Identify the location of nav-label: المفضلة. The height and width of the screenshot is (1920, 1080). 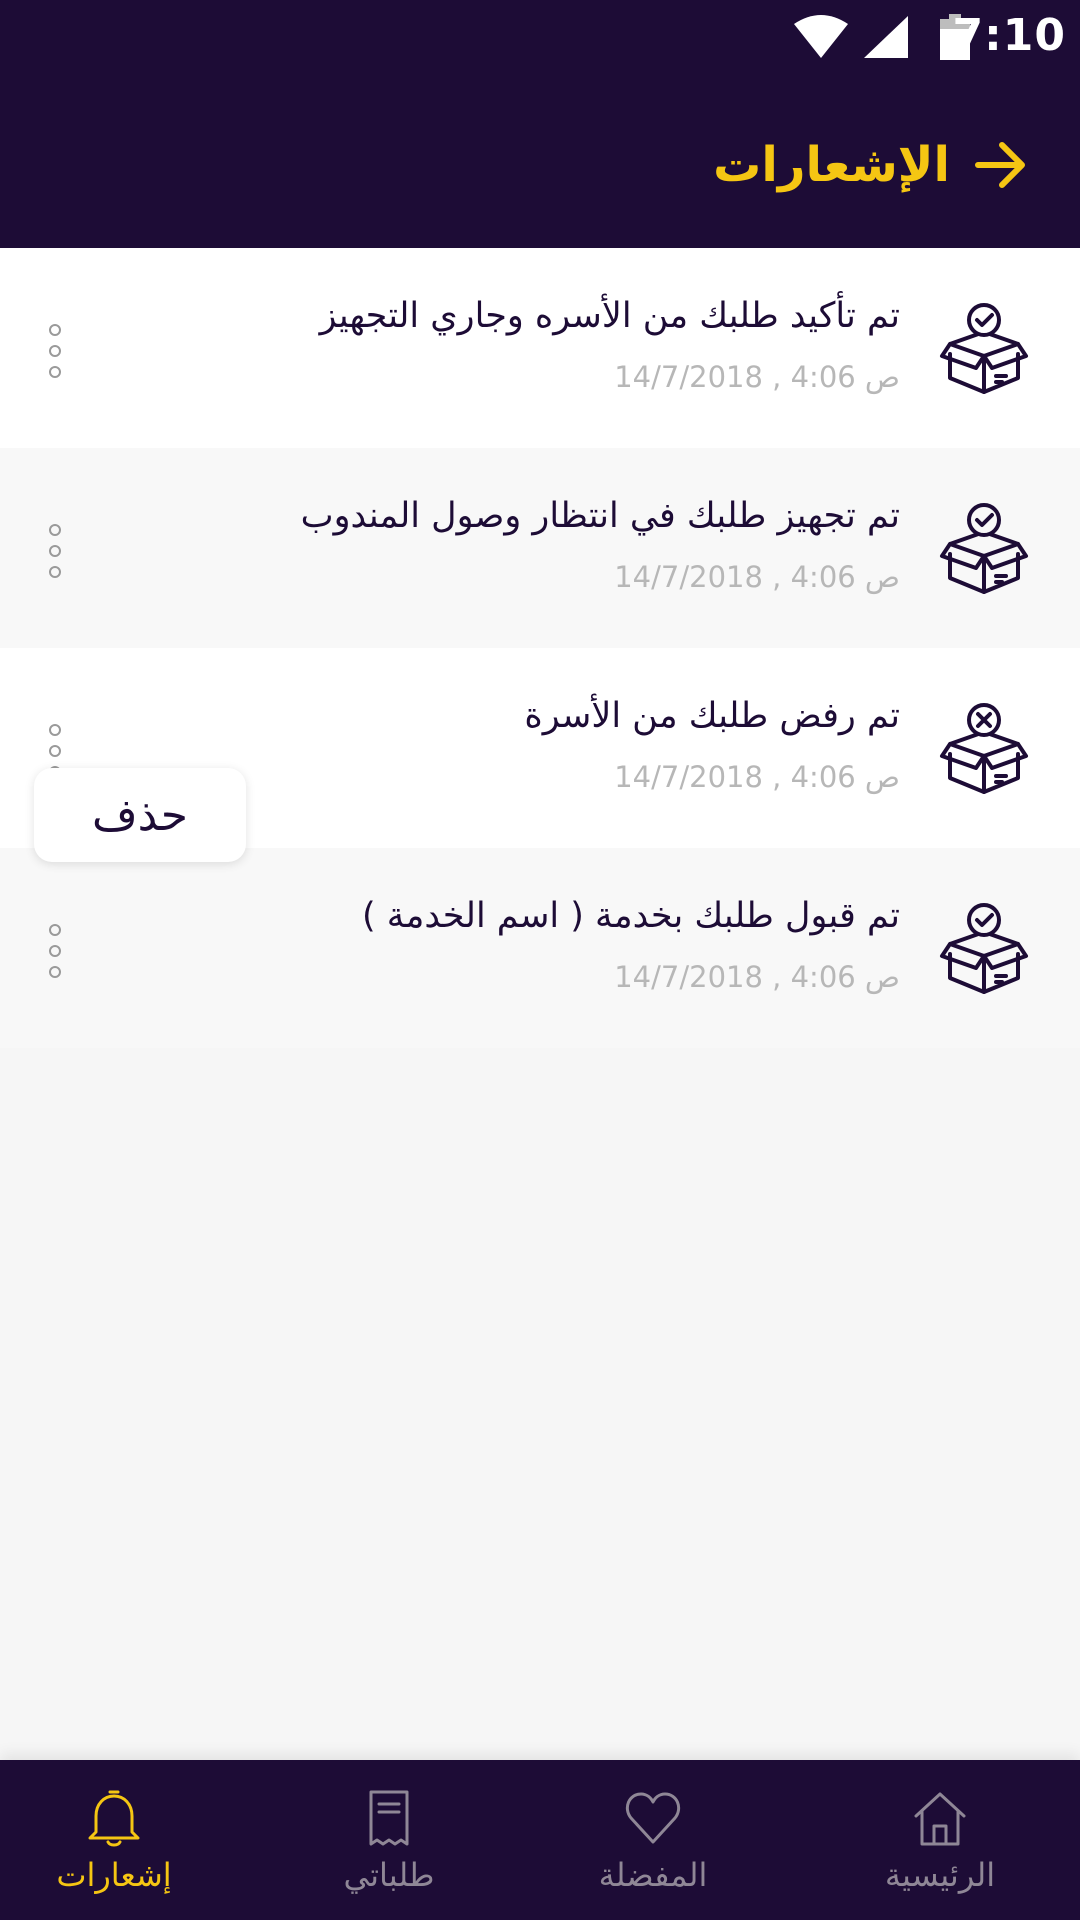
(653, 1875).